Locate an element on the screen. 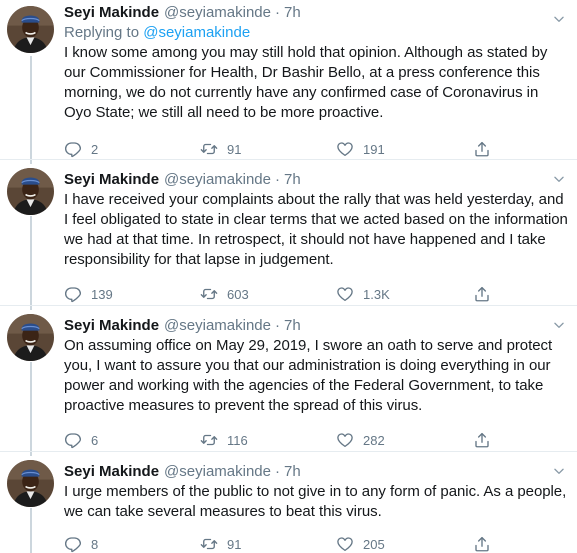  retweet-button: 603 is located at coordinates (268, 294).